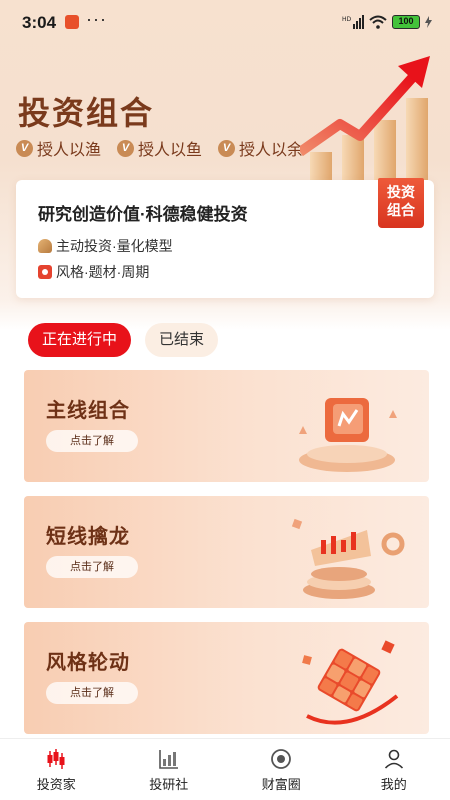  I want to click on intro-line: 风格·题材·周期, so click(93, 272).